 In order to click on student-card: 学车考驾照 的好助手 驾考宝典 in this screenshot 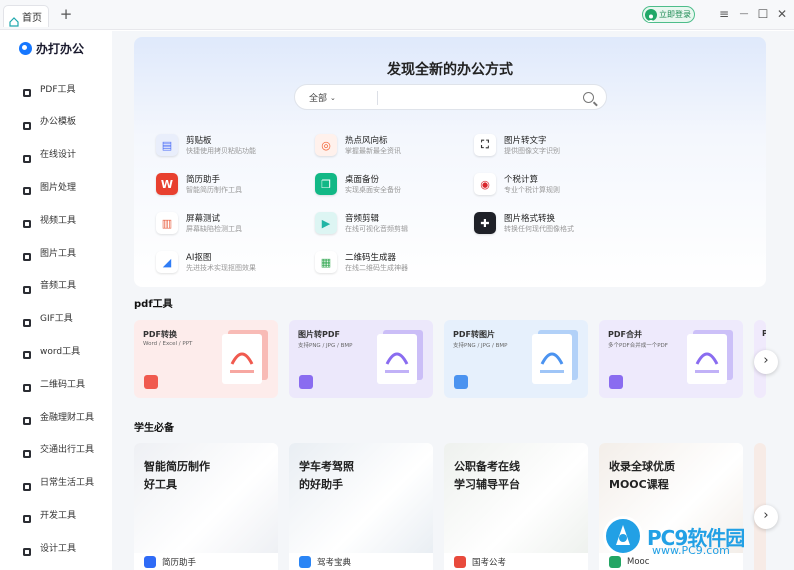, I will do `click(361, 506)`.